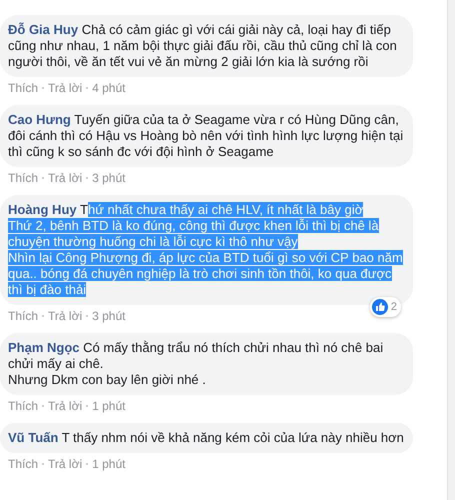 This screenshot has width=455, height=500. I want to click on comment-time: 4 phút, so click(109, 88).